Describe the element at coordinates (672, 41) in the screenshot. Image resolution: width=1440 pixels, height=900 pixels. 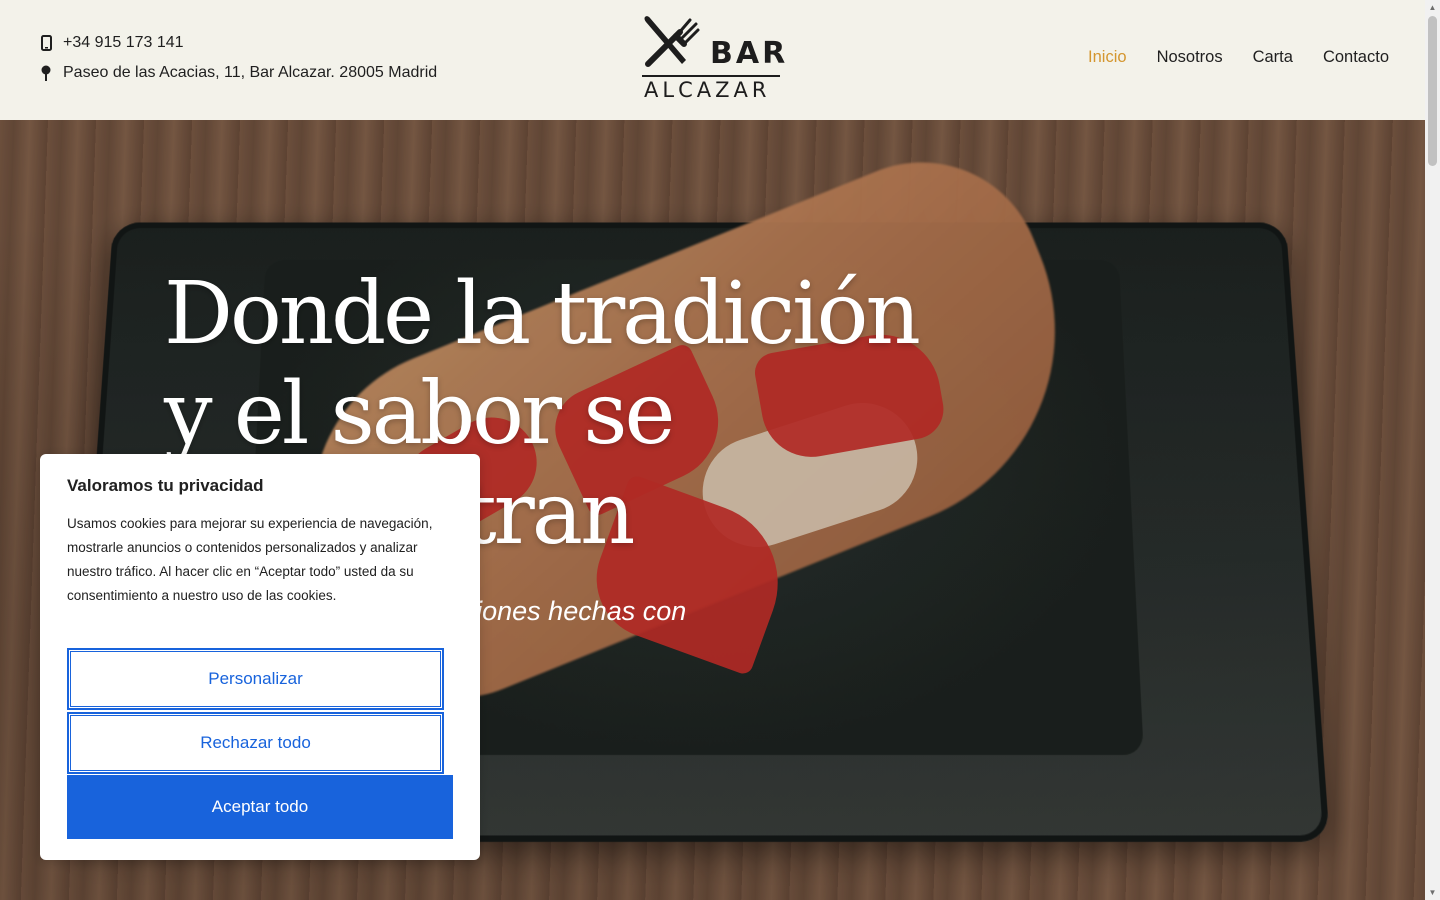
I see `fork-knife-icon` at that location.